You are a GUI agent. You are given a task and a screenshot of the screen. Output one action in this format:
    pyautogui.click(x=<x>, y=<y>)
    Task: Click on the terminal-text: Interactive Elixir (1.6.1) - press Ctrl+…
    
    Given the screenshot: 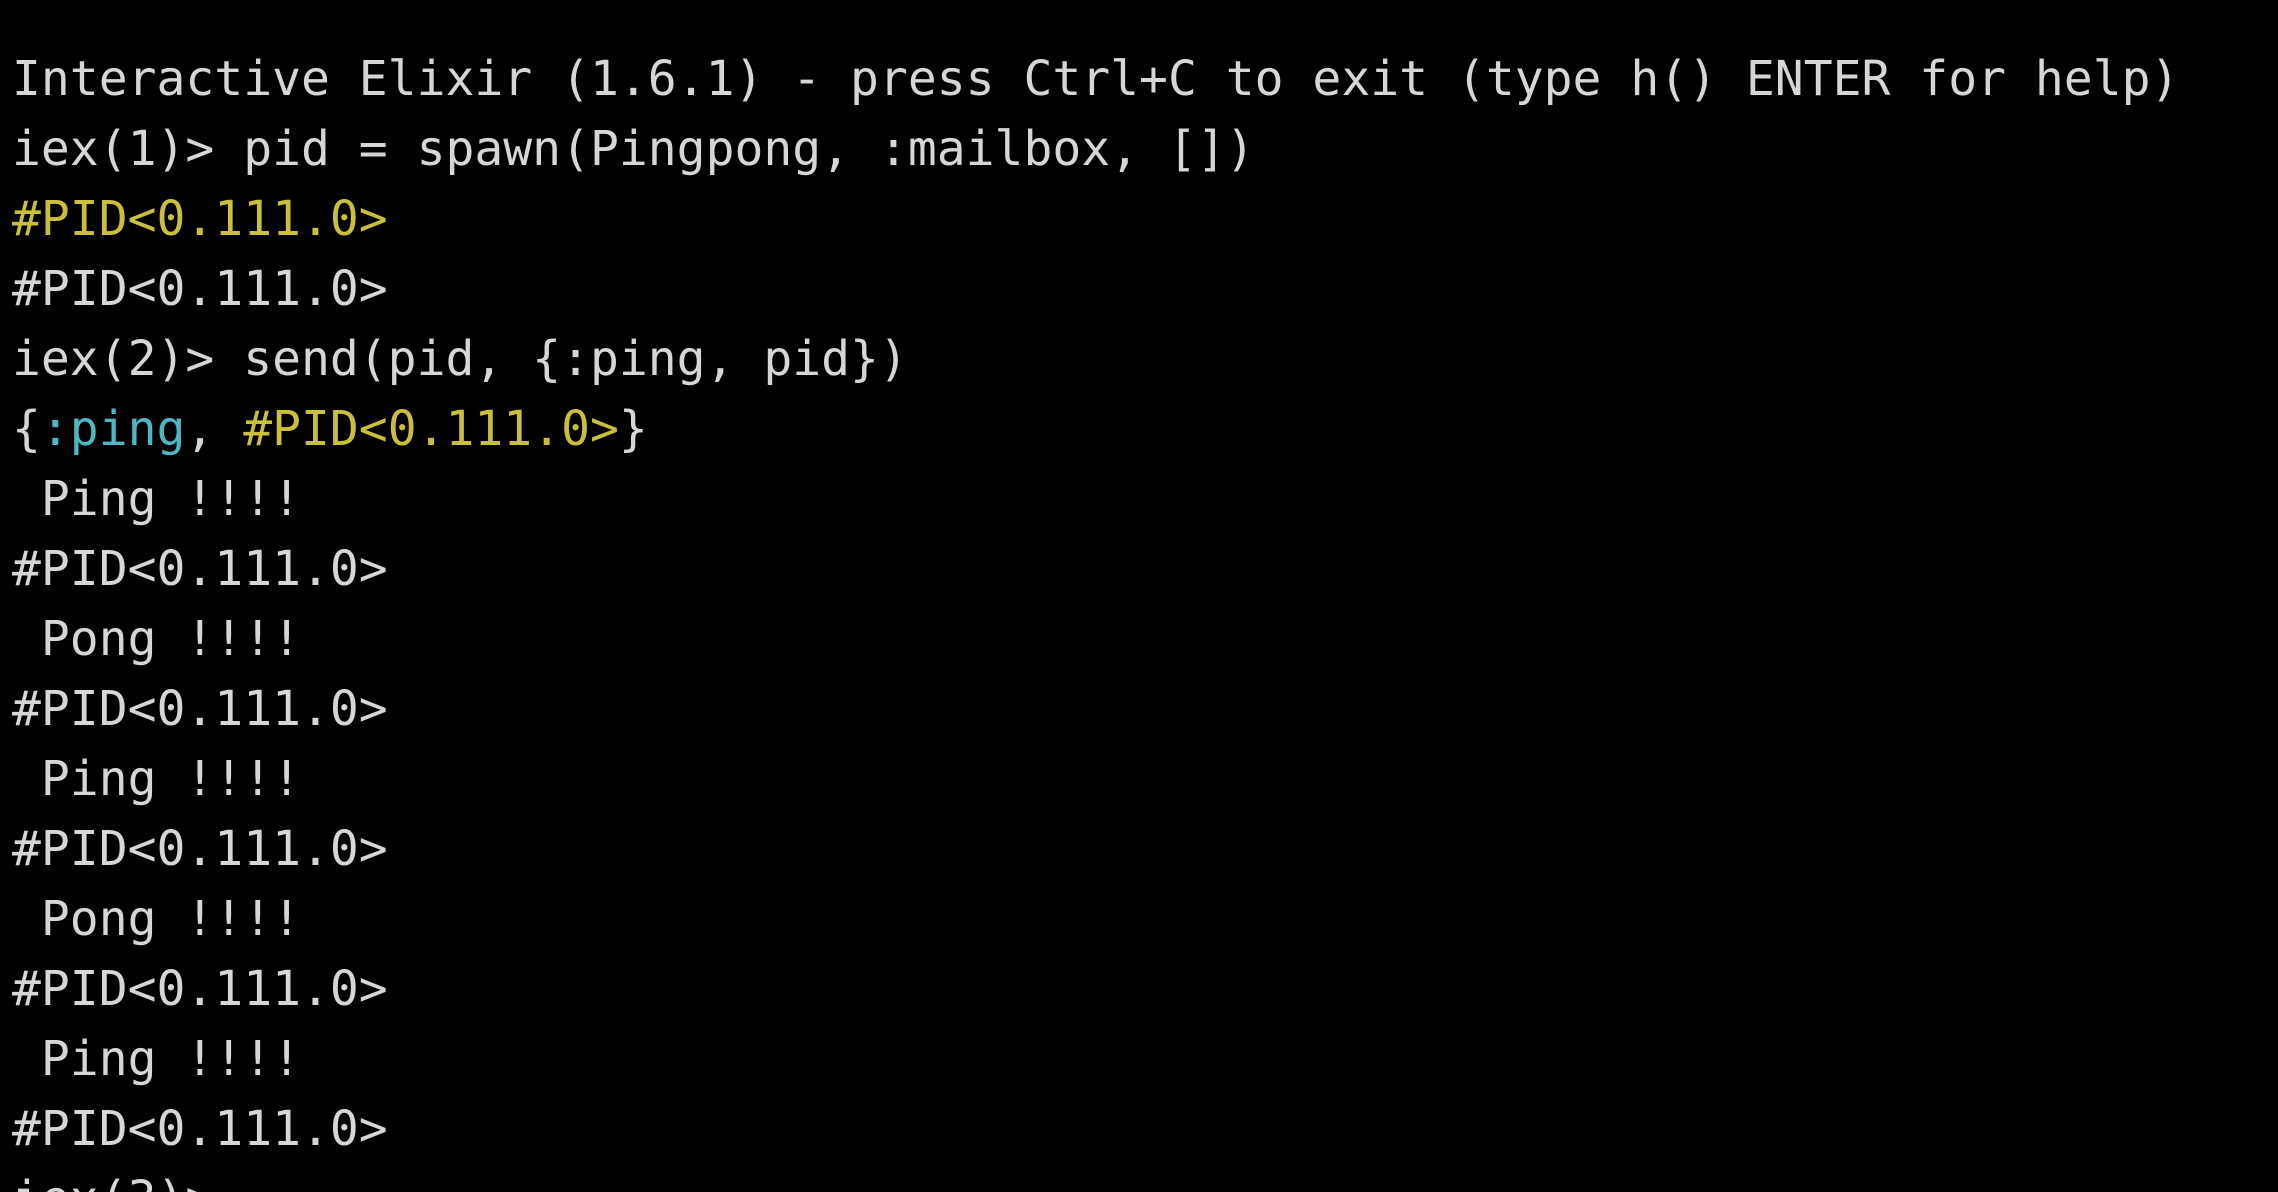 What is the action you would take?
    pyautogui.click(x=1096, y=79)
    